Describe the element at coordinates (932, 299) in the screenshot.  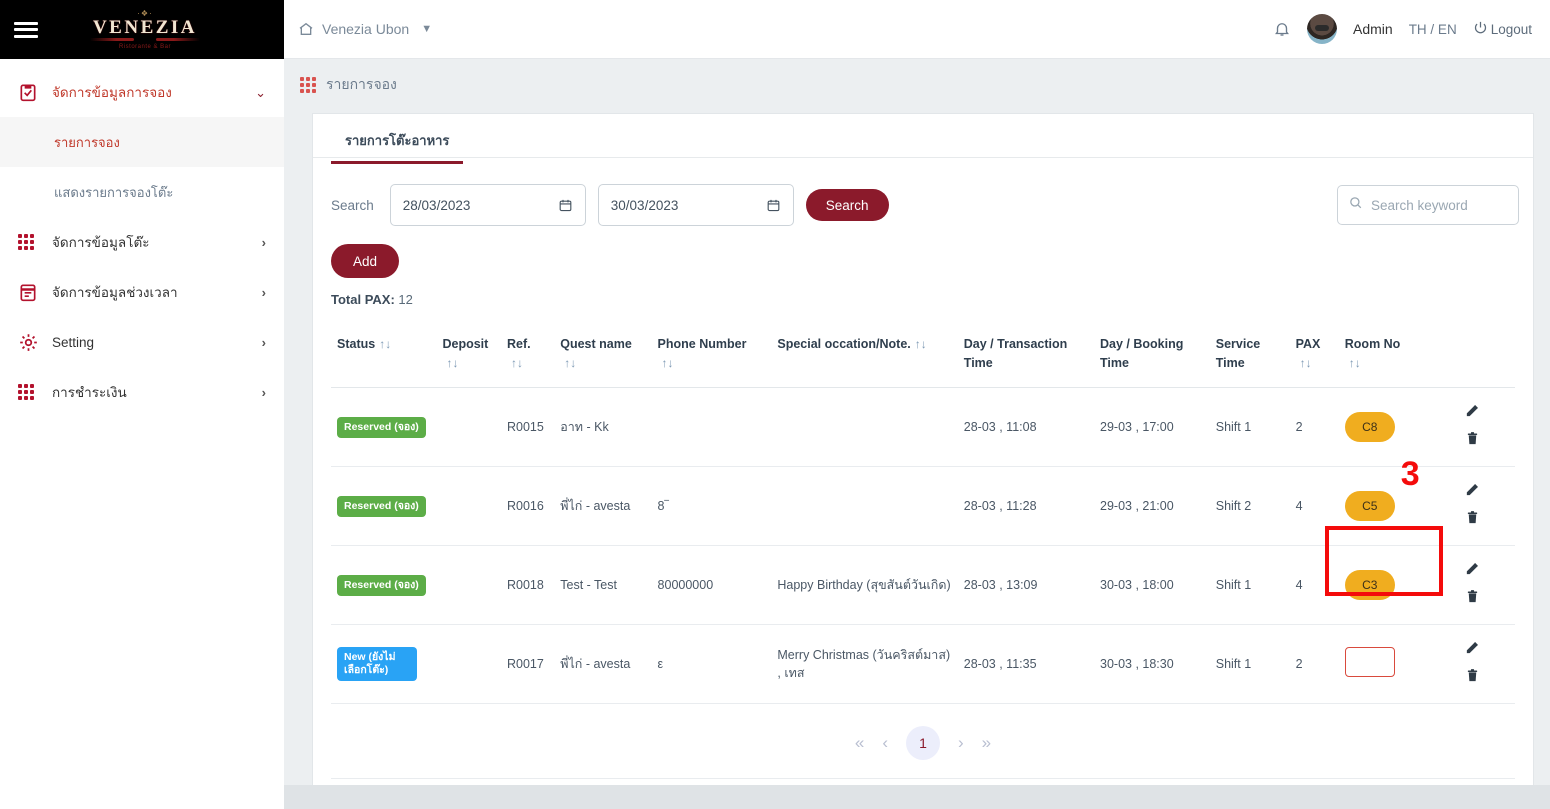
I see `total-pax: Total PAX: 12` at that location.